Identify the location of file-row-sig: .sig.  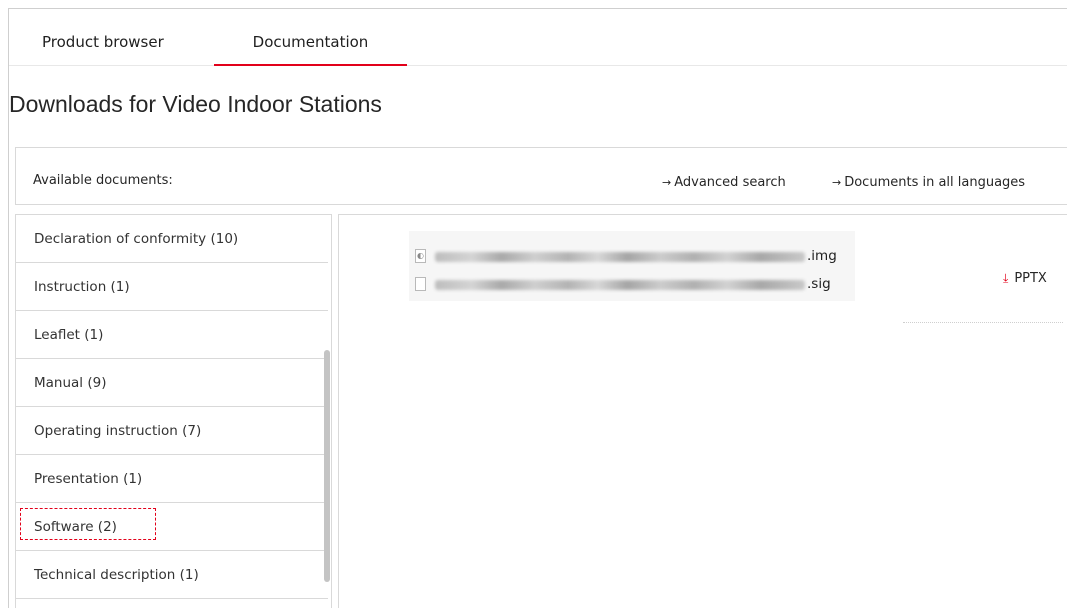
(629, 285).